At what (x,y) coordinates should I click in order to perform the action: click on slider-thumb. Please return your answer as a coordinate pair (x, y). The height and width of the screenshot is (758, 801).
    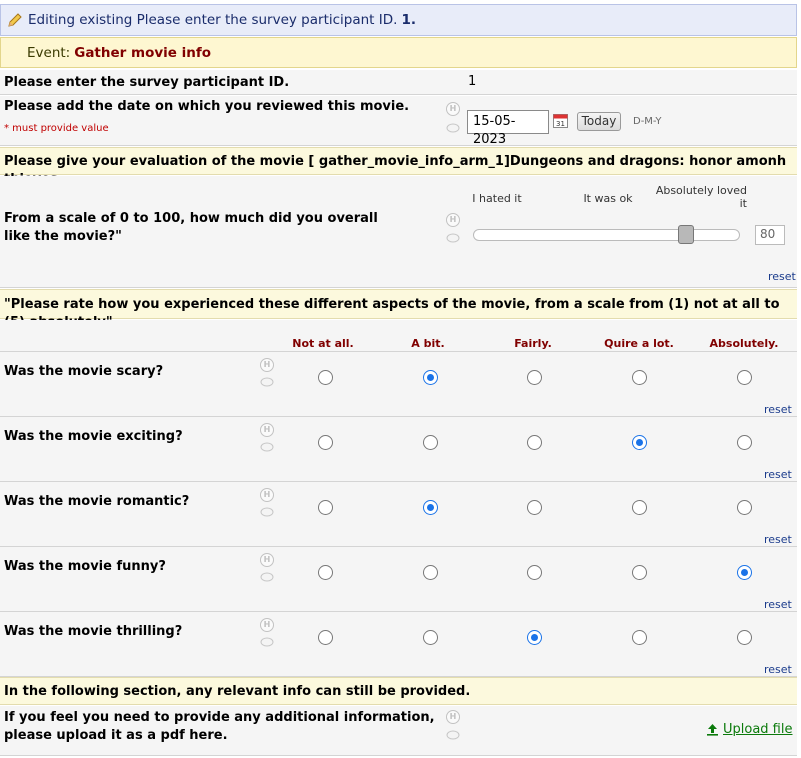
    Looking at the image, I should click on (686, 234).